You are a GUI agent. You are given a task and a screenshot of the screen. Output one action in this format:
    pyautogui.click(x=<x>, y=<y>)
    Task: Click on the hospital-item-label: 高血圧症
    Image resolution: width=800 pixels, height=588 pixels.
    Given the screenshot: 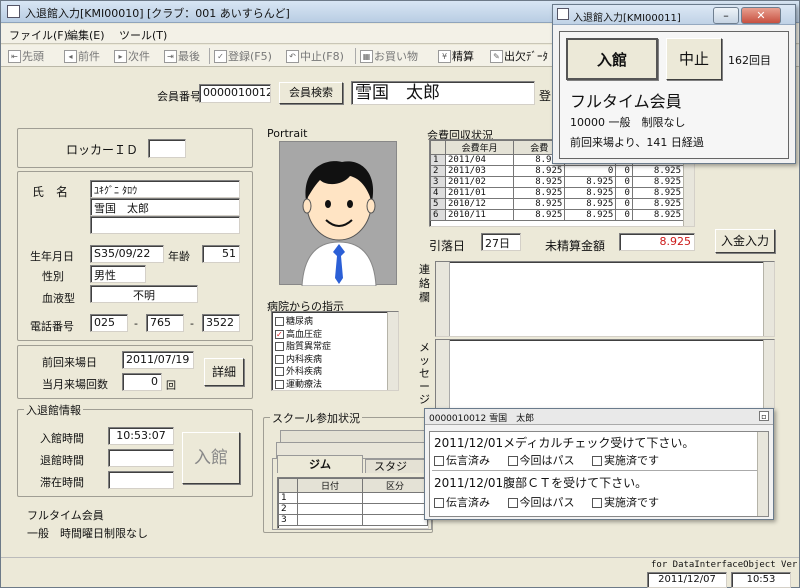 What is the action you would take?
    pyautogui.click(x=304, y=334)
    